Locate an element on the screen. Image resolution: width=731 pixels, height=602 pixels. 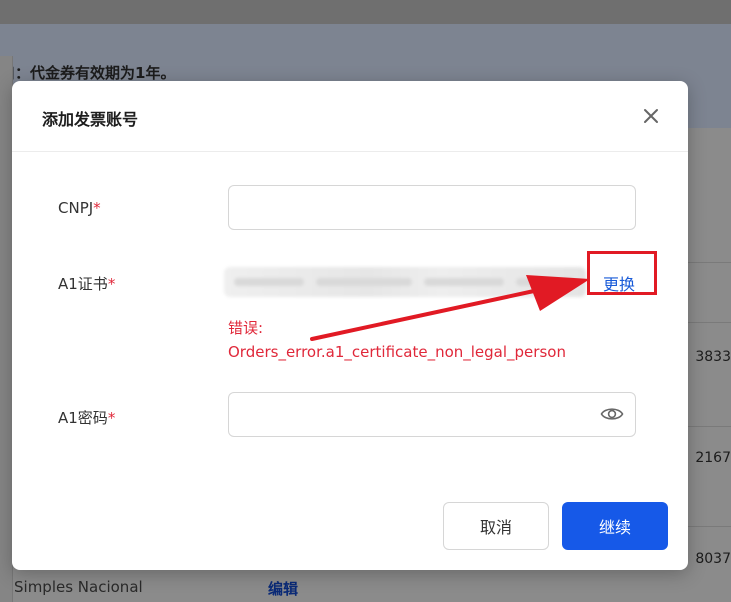
background-topbar is located at coordinates (365, 12).